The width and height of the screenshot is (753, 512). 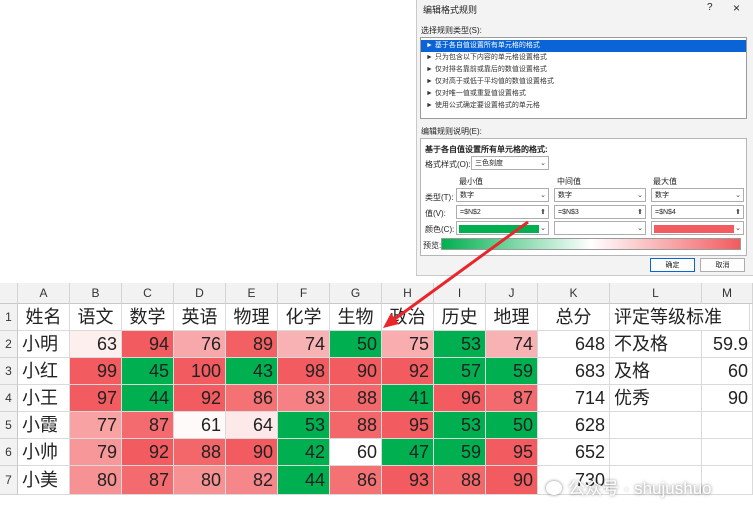 What do you see at coordinates (456, 274) in the screenshot?
I see `annotation-arrow` at bounding box center [456, 274].